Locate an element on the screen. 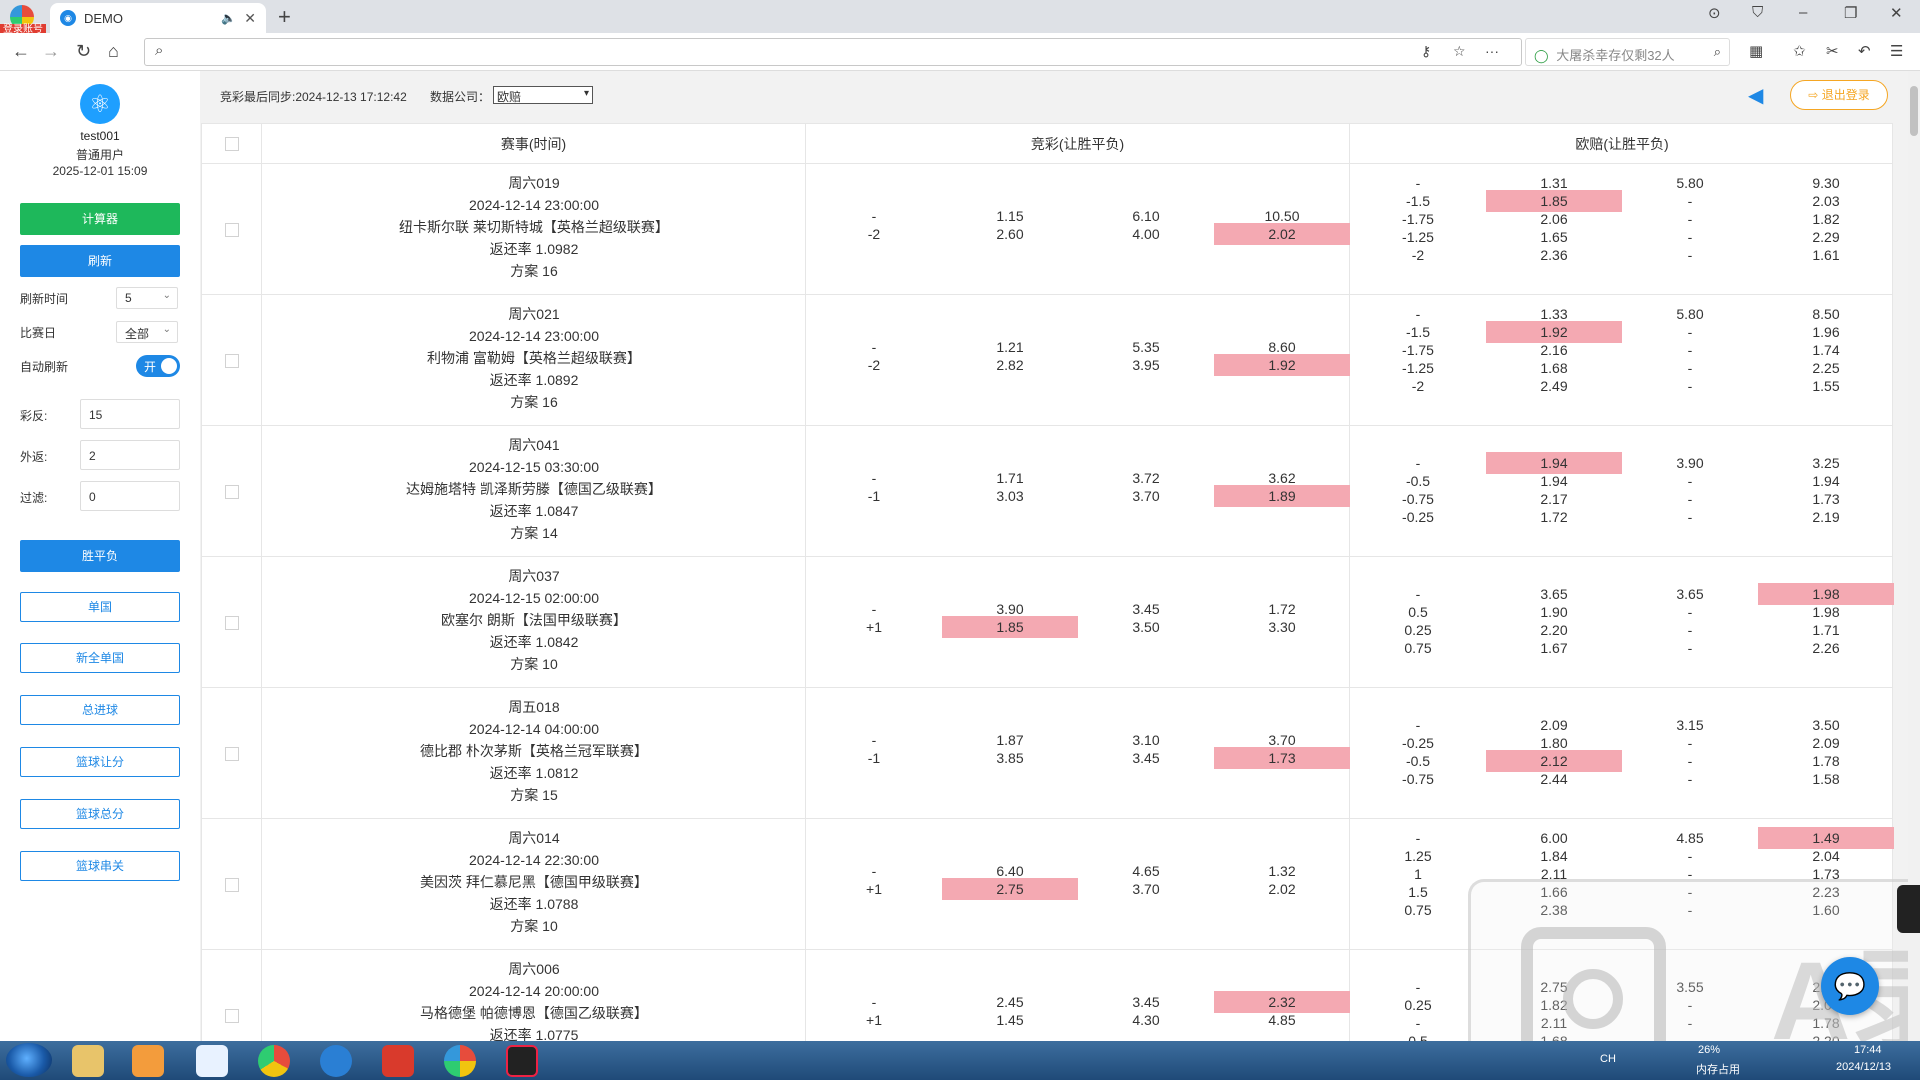  address-input is located at coordinates (679, 52).